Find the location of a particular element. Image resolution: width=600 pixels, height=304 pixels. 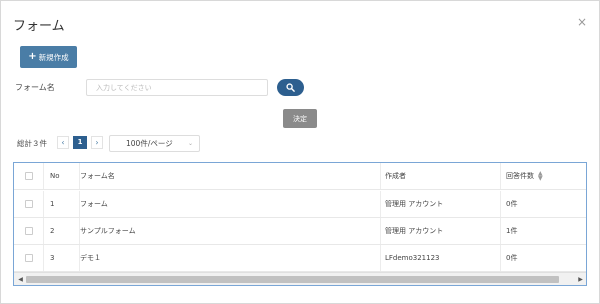

chevron-down-icon: ⌄ is located at coordinates (191, 143).